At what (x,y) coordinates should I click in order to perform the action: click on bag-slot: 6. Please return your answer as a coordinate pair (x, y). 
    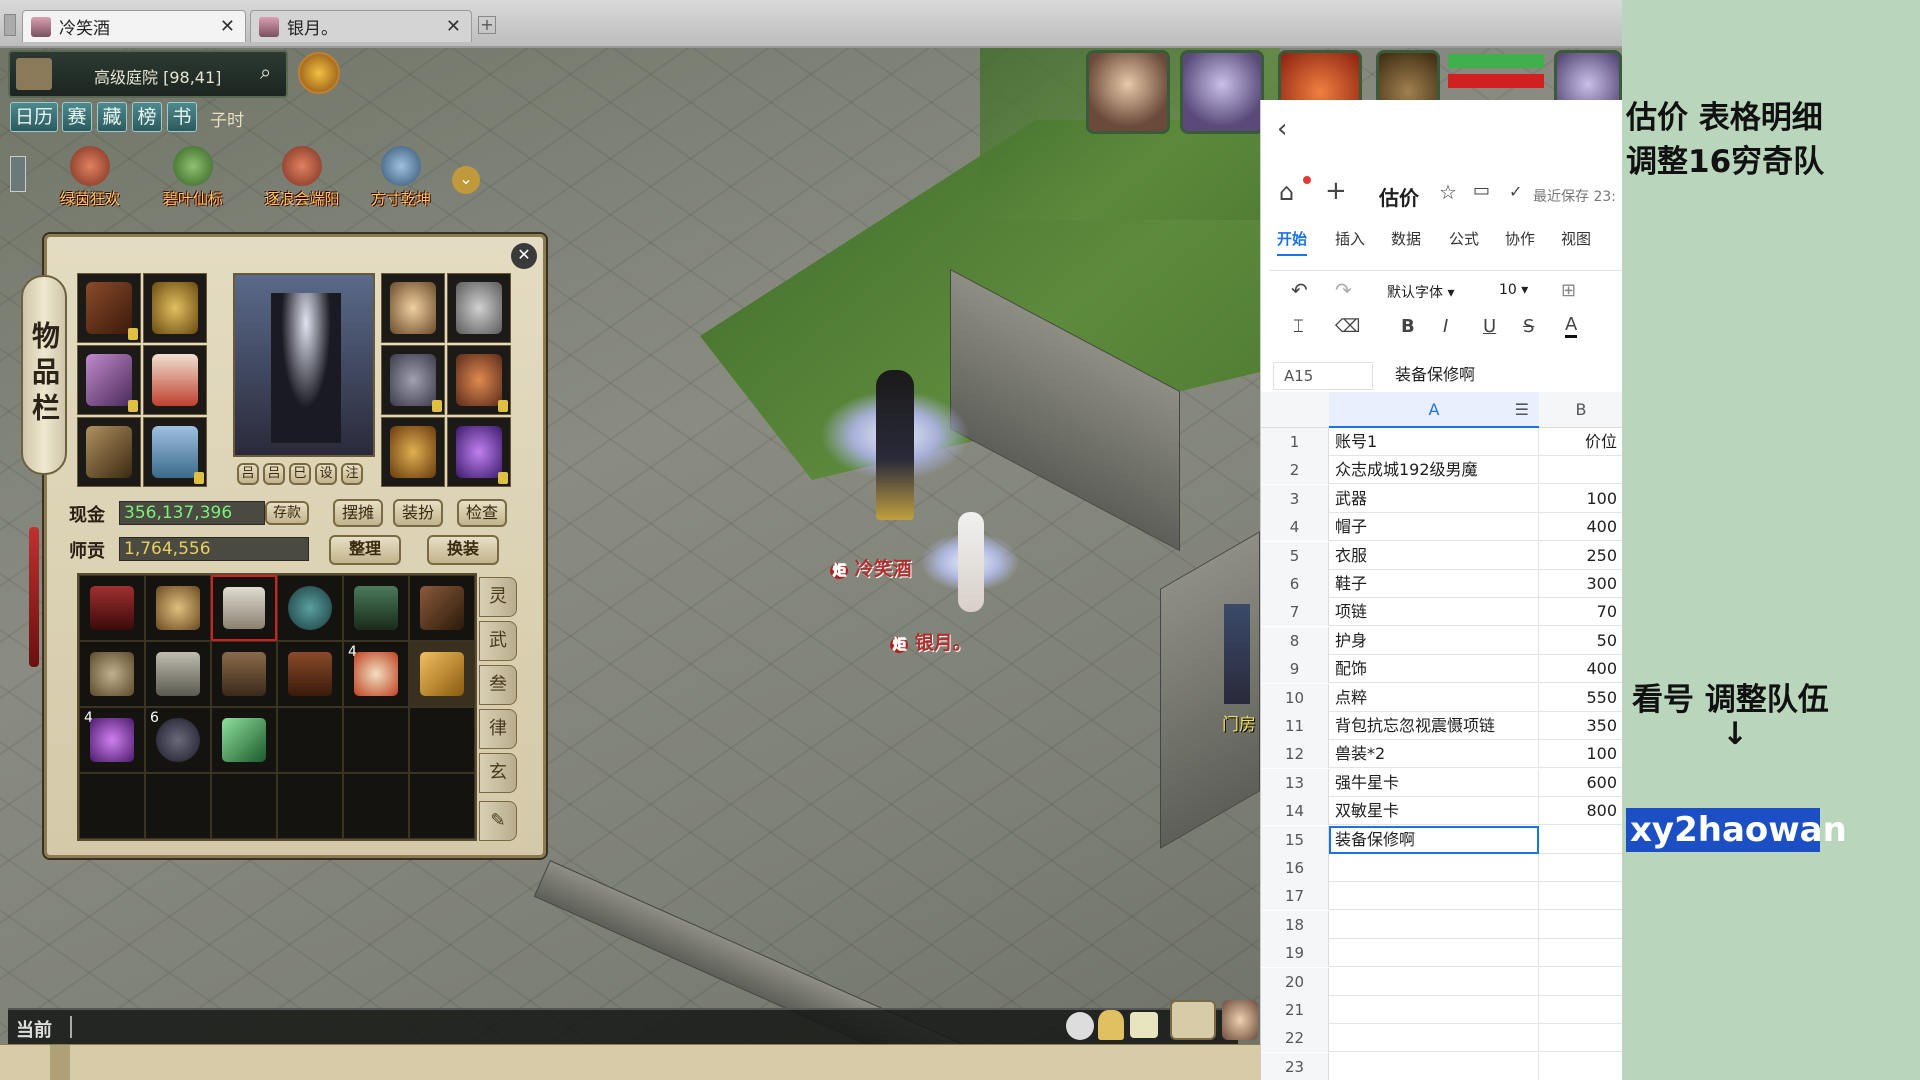
    Looking at the image, I should click on (178, 740).